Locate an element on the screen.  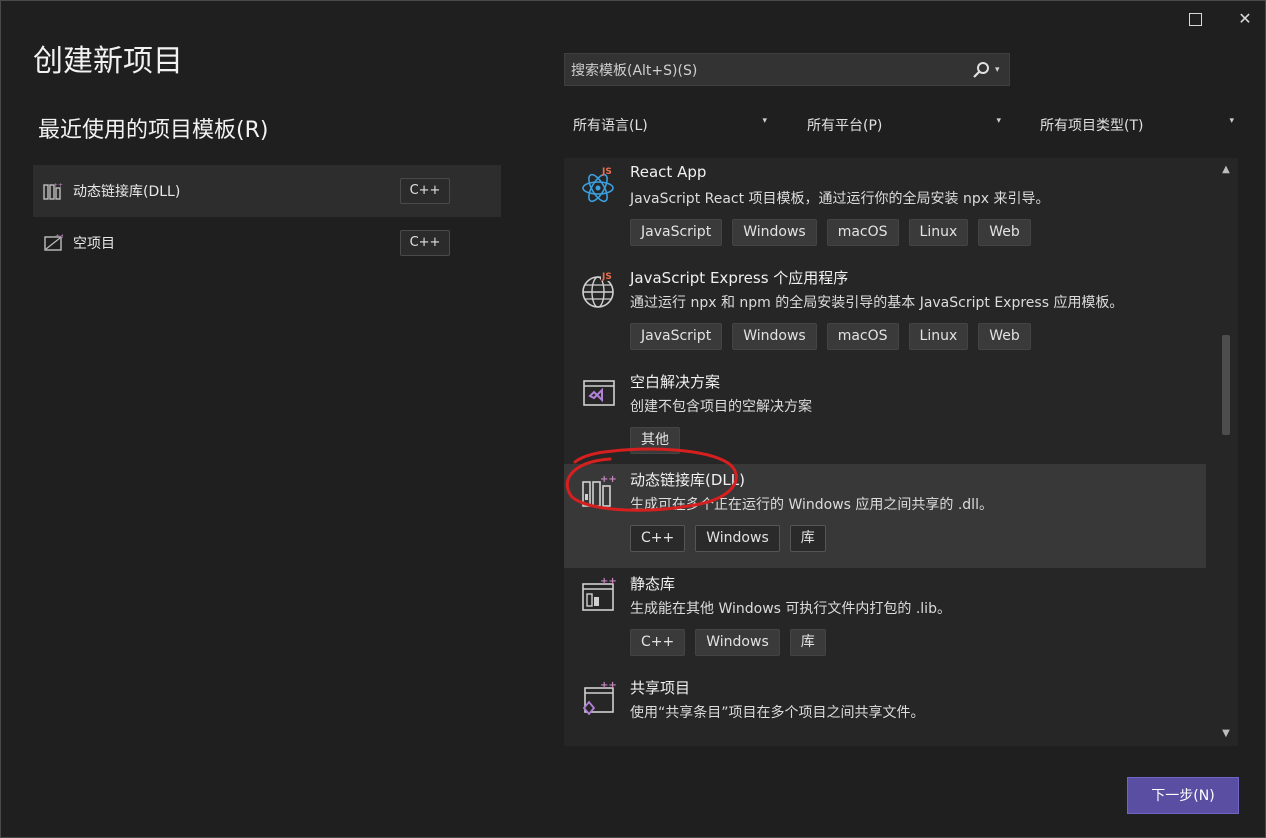
recent-templates-heading: 最近使用的项目模板(R) is located at coordinates (153, 130).